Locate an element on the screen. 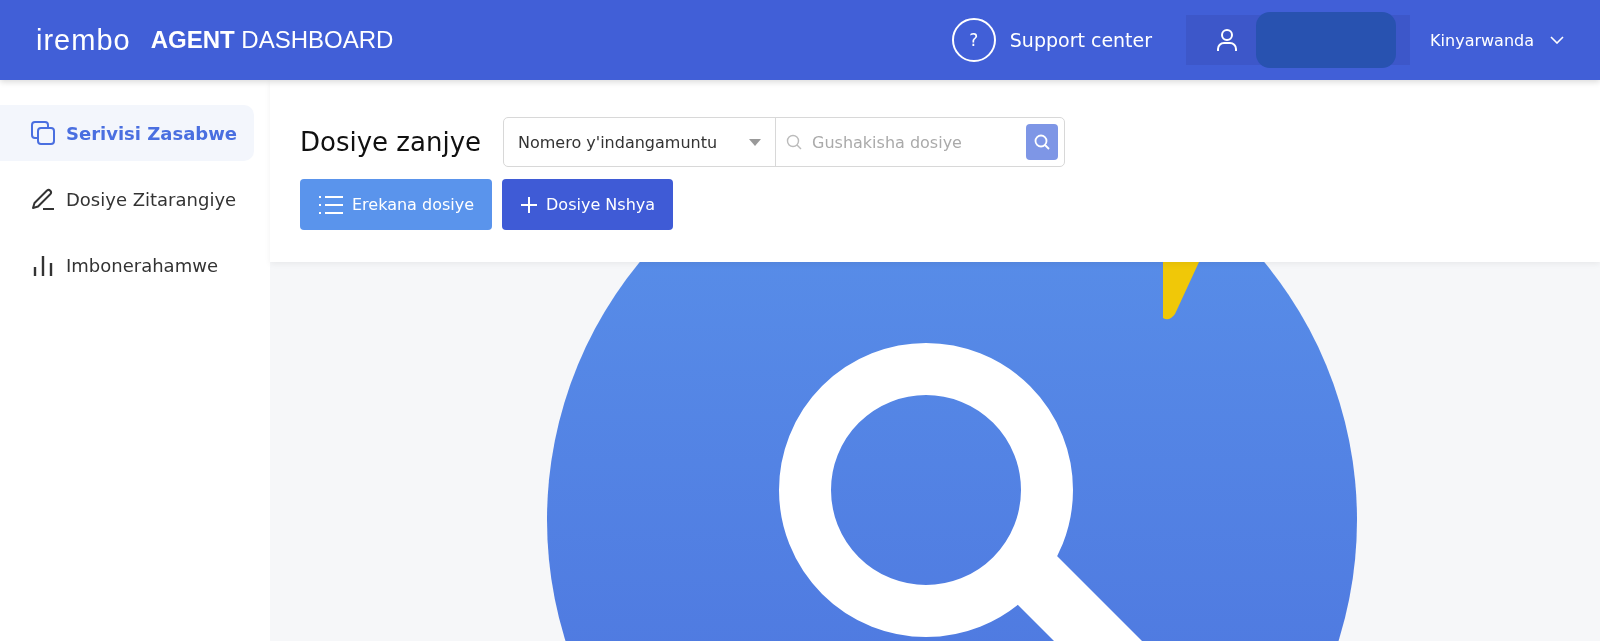 Image resolution: width=1600 pixels, height=641 pixels. sidebar-item: Serivisi Zasabwe is located at coordinates (127, 133).